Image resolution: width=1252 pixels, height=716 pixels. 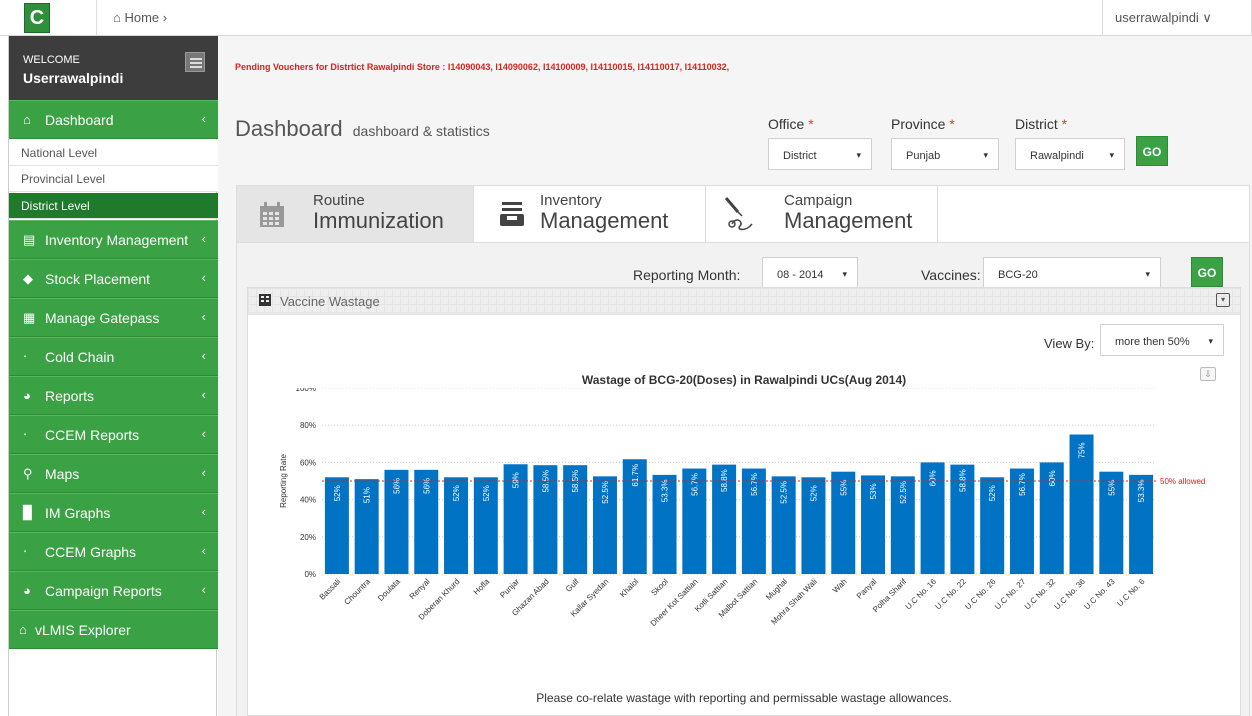 What do you see at coordinates (1111, 488) in the screenshot?
I see `bar-value-label: 55%` at bounding box center [1111, 488].